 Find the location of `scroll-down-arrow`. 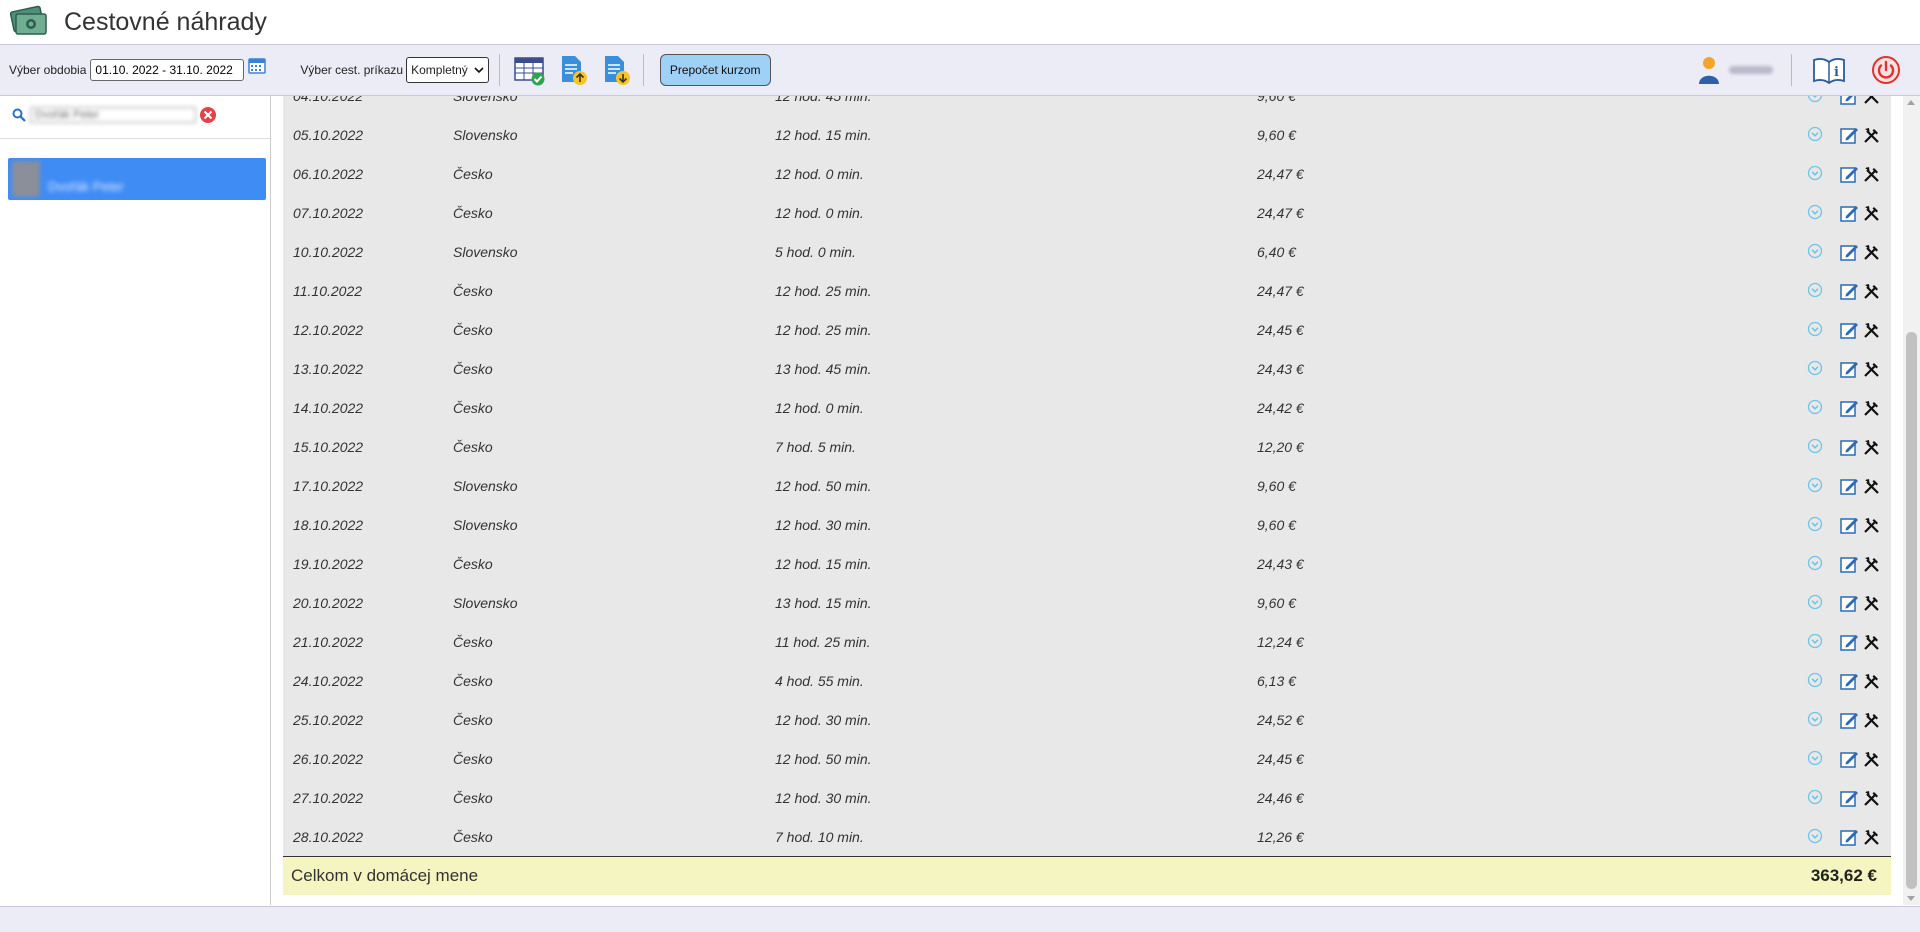

scroll-down-arrow is located at coordinates (1911, 898).